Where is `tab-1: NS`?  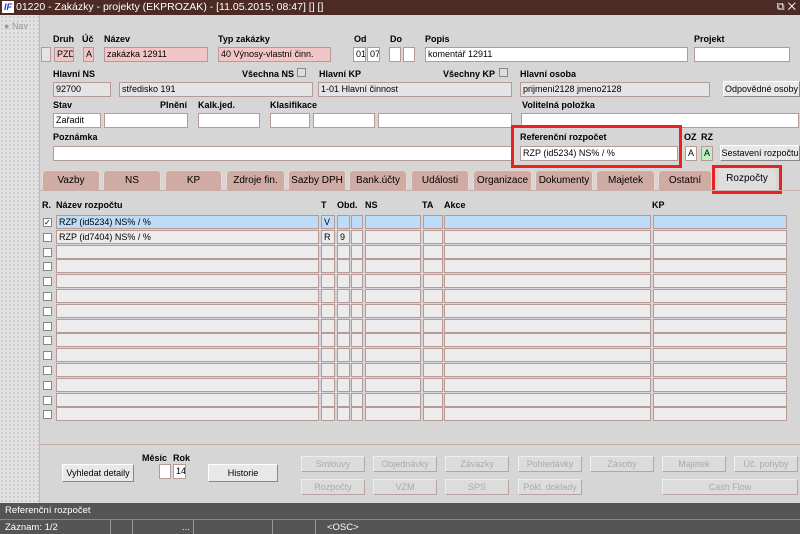
tab-1: NS is located at coordinates (132, 180).